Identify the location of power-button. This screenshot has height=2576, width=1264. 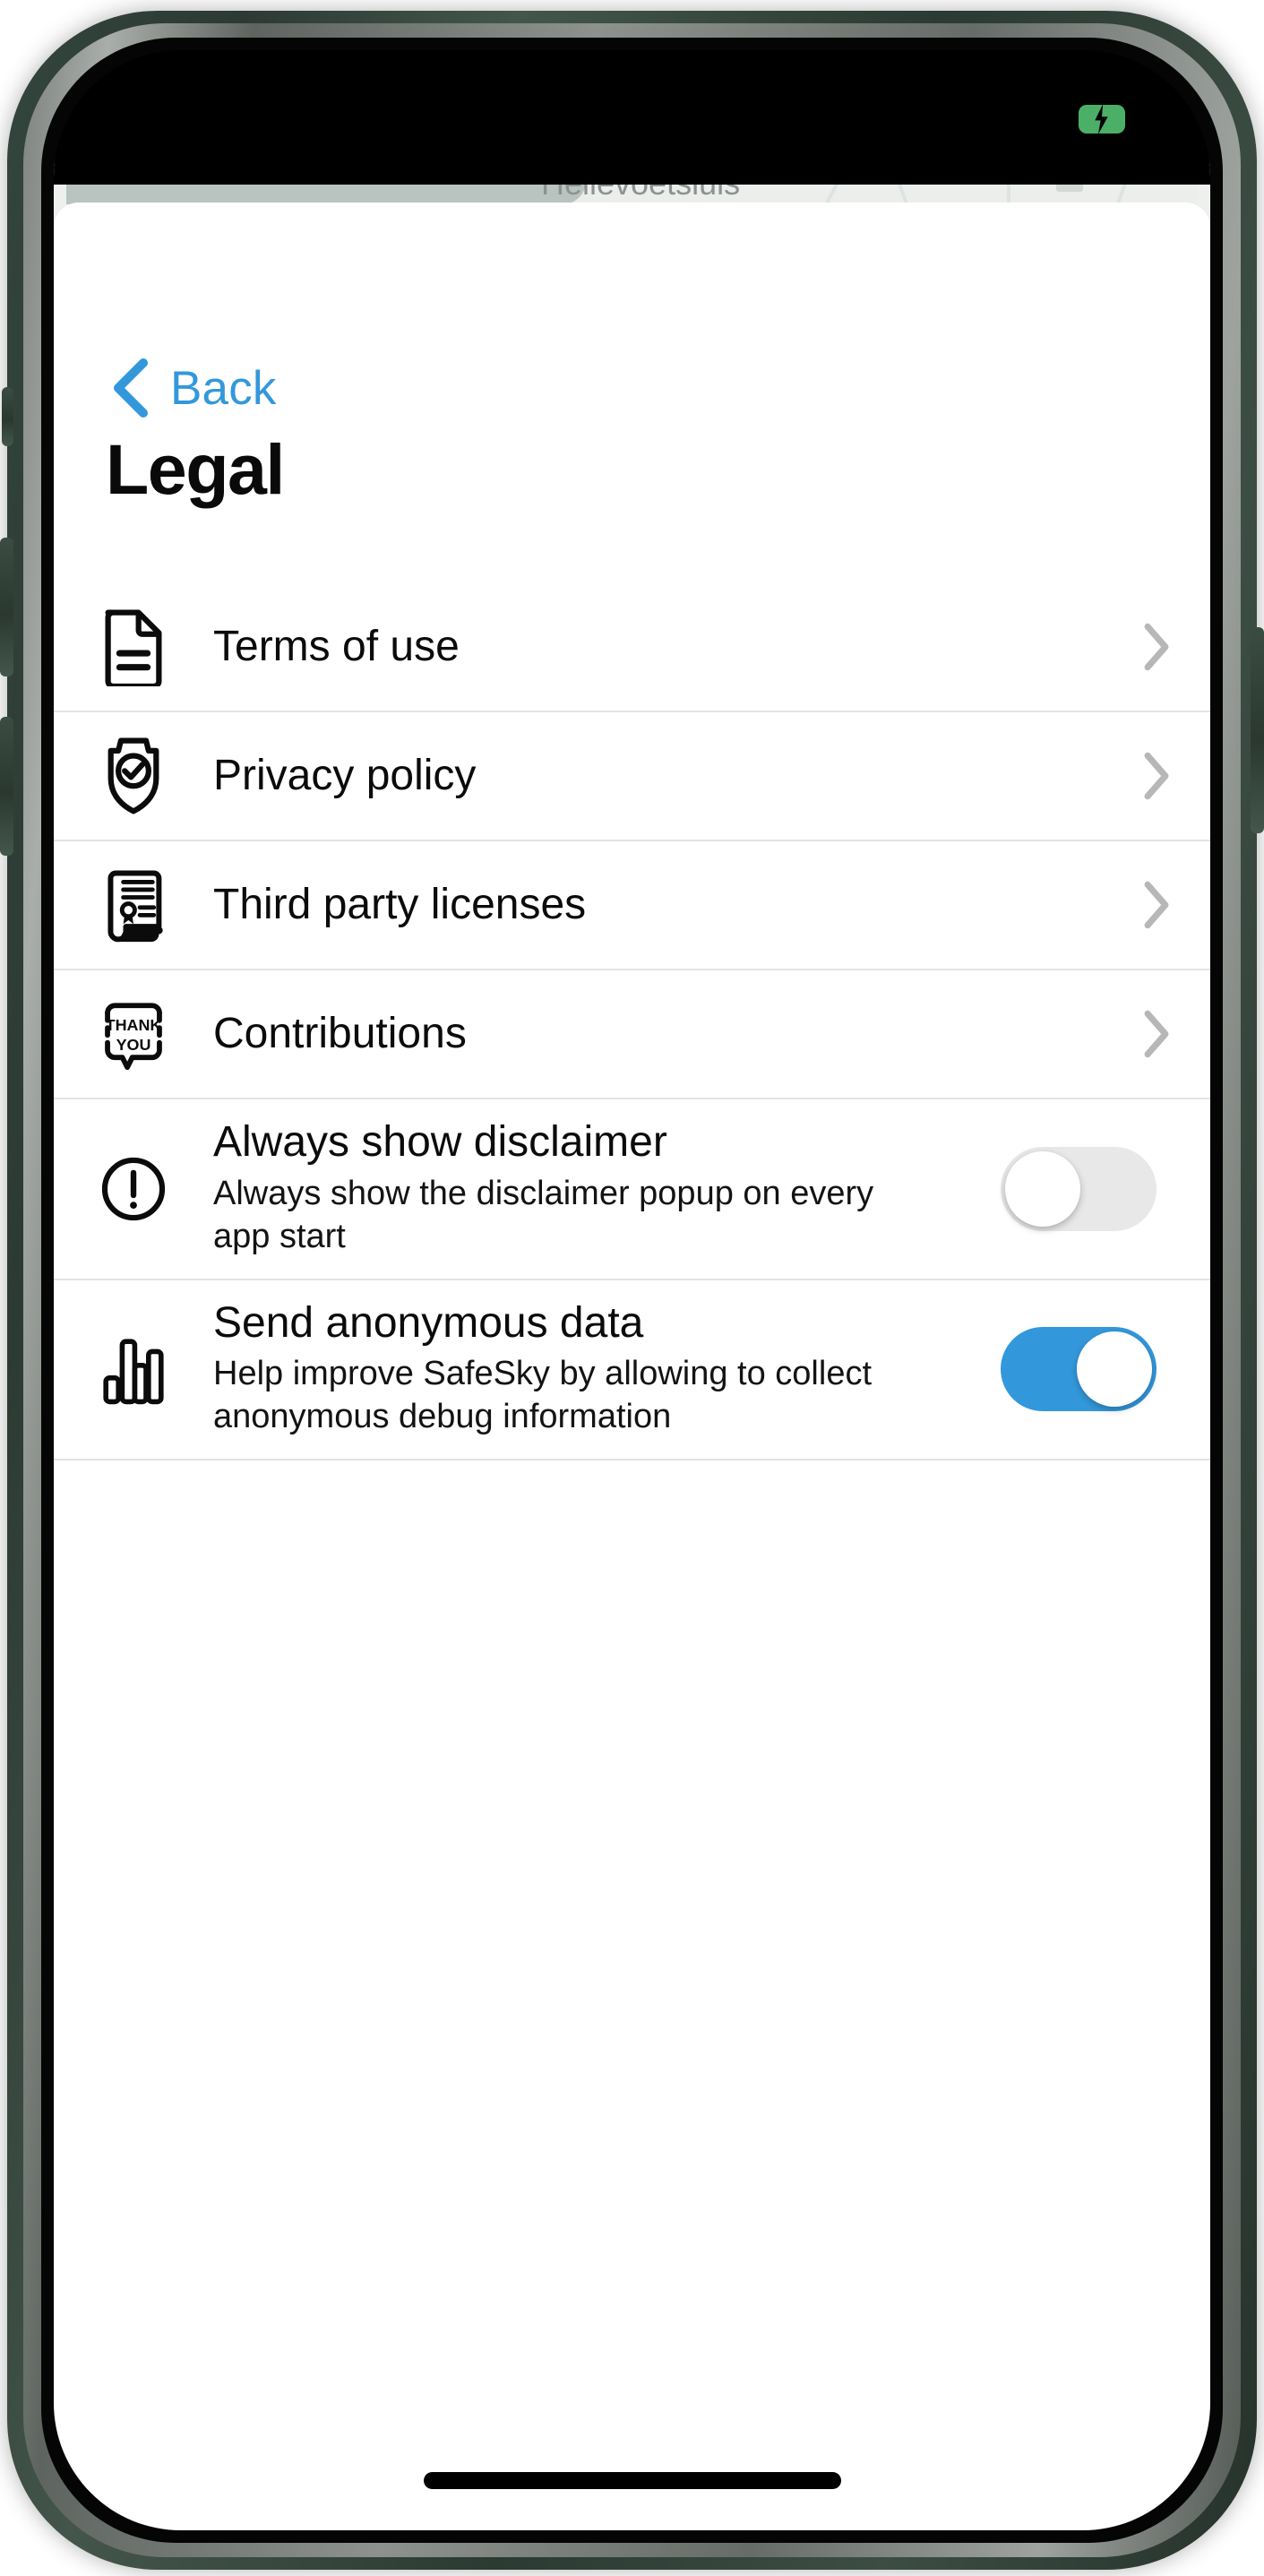
(1258, 730).